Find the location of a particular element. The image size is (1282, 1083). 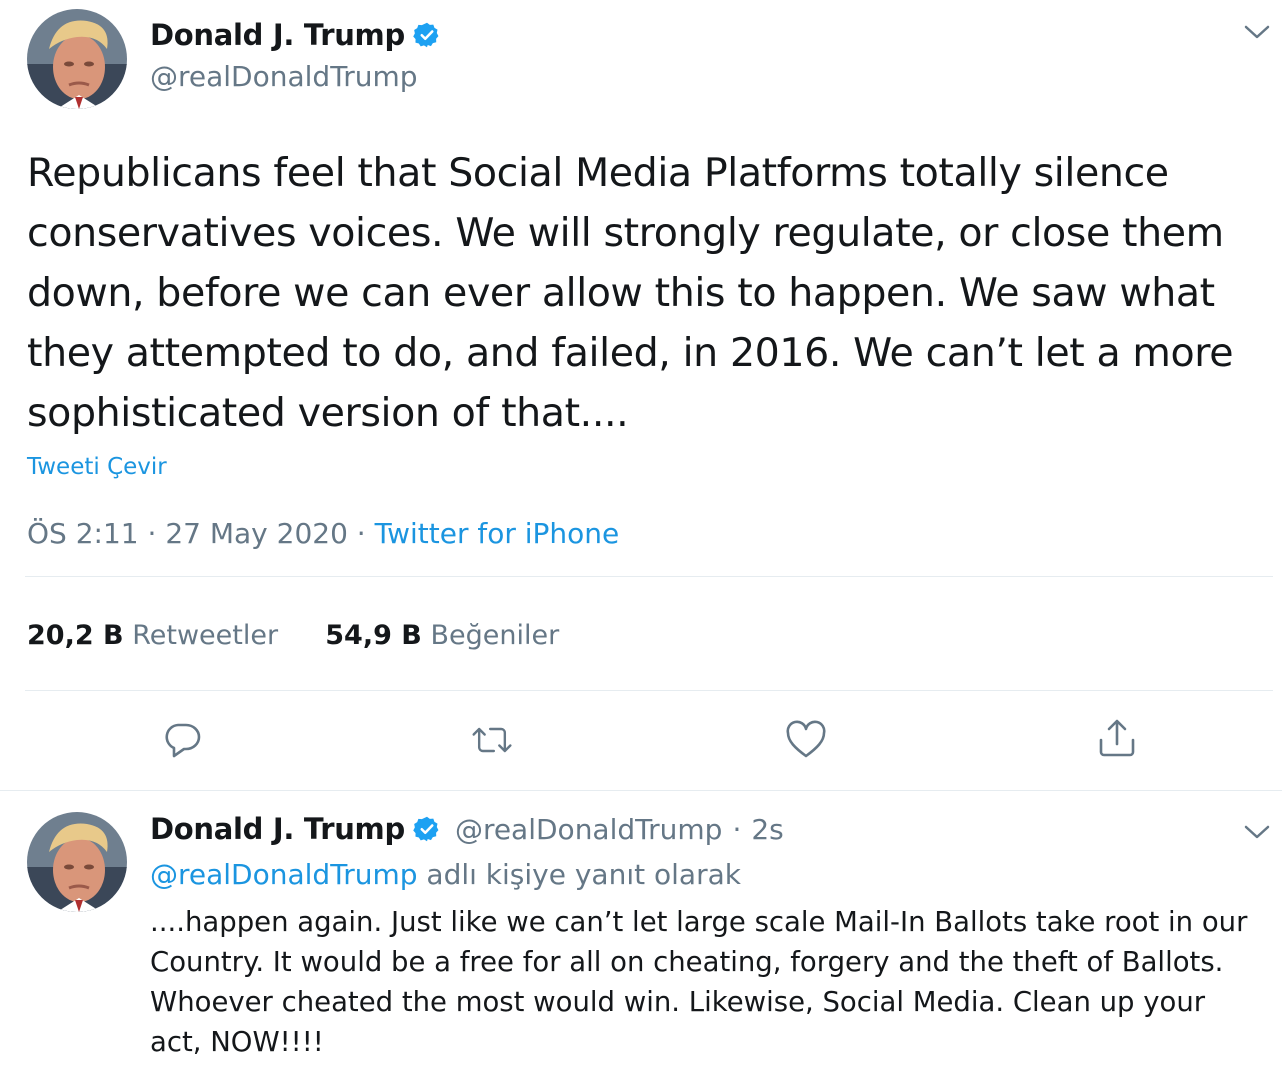

reply-context-label: adlı kişiye yanıt olarak is located at coordinates (579, 874).